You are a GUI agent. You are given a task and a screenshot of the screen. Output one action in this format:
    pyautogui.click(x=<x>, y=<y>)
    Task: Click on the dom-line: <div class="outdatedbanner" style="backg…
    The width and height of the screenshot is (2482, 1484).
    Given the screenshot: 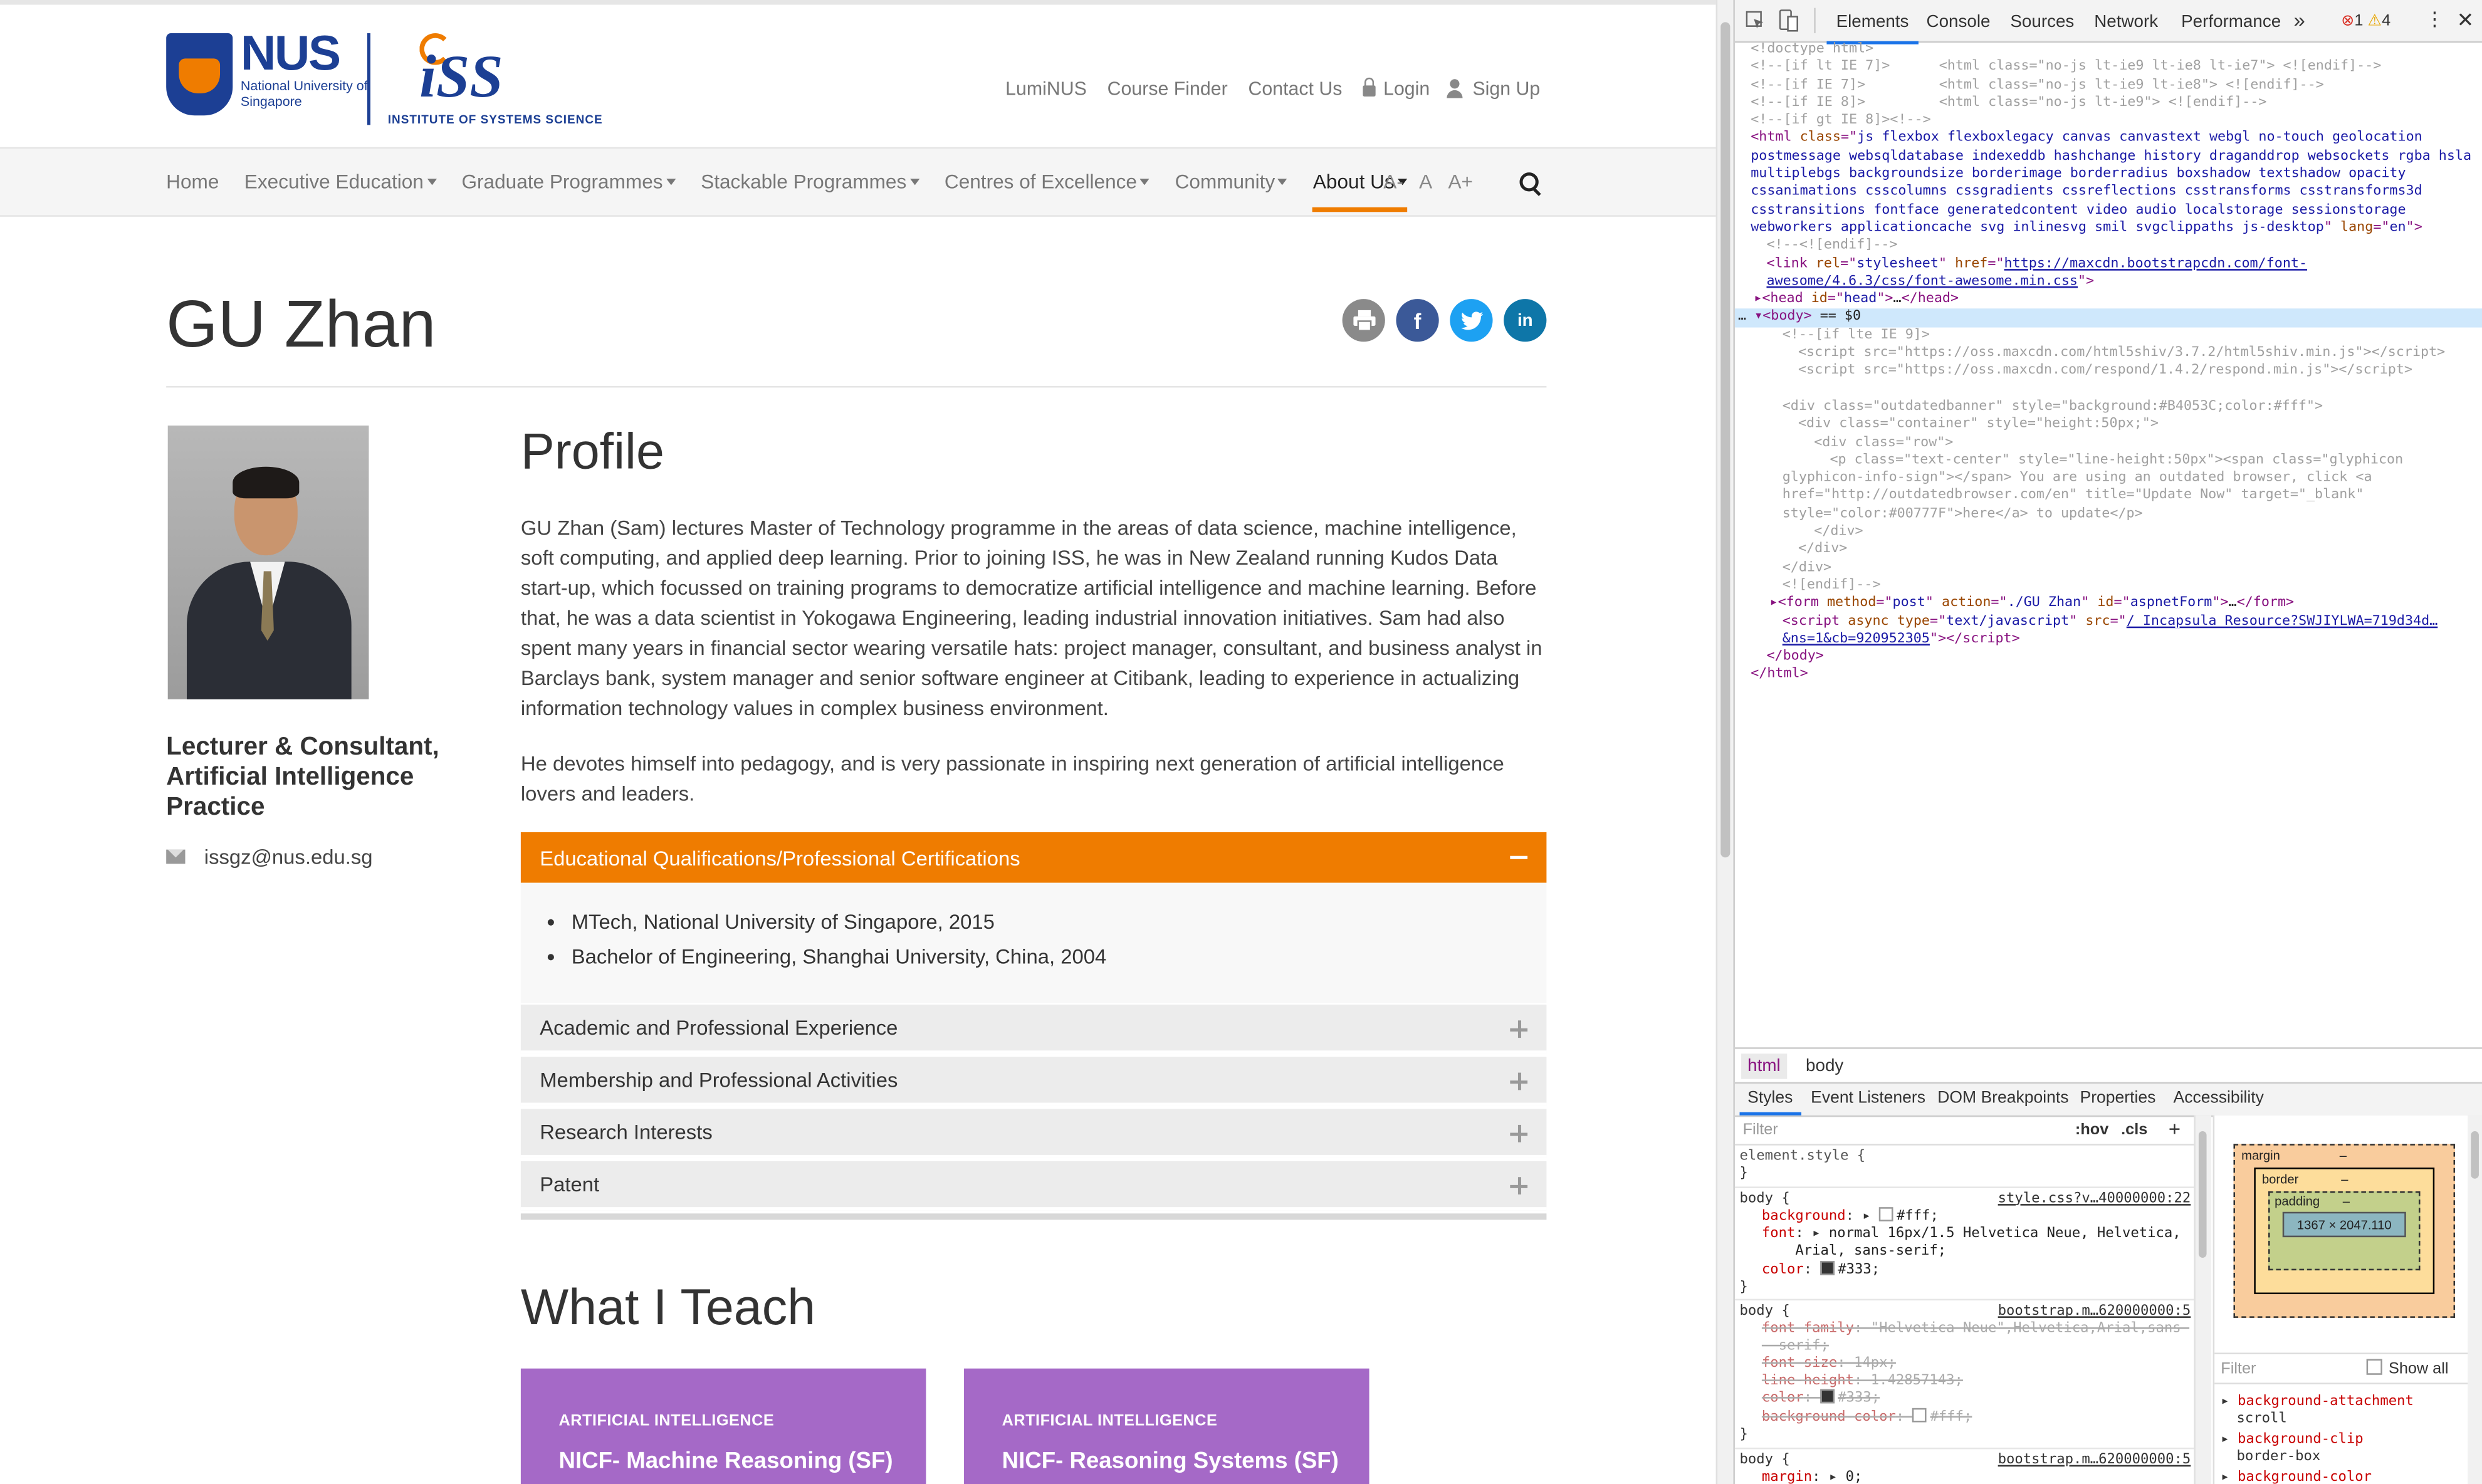 What is the action you would take?
    pyautogui.click(x=2108, y=408)
    